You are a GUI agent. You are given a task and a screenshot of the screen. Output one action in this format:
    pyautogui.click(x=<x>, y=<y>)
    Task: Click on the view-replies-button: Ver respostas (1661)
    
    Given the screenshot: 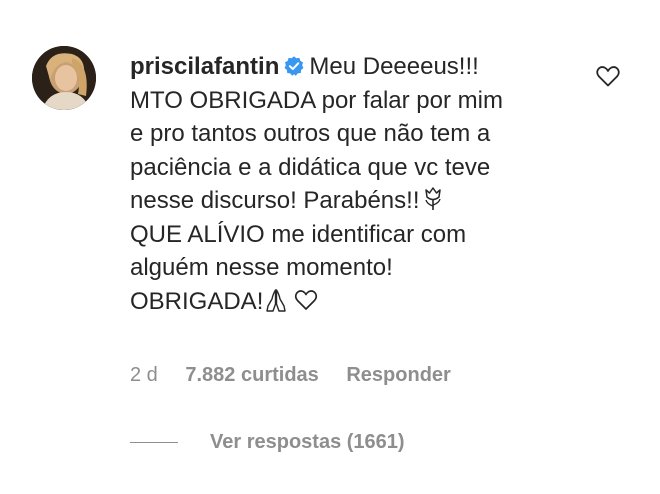 What is the action you would take?
    pyautogui.click(x=267, y=442)
    